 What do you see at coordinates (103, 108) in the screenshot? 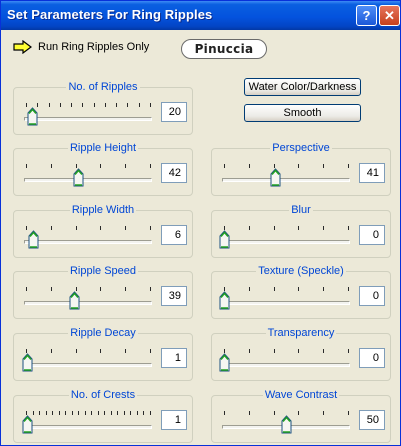
I see `slider-group-no-of-ripples: No. of Ripples 20` at bounding box center [103, 108].